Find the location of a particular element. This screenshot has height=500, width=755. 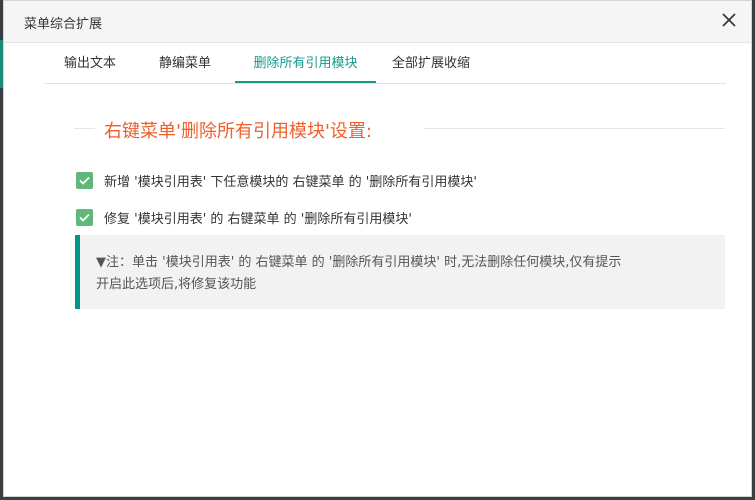

option-fix-delete-refs: 修复 '模块引用表' 的 右键菜单 的 '删除所有引用模块' is located at coordinates (244, 217).